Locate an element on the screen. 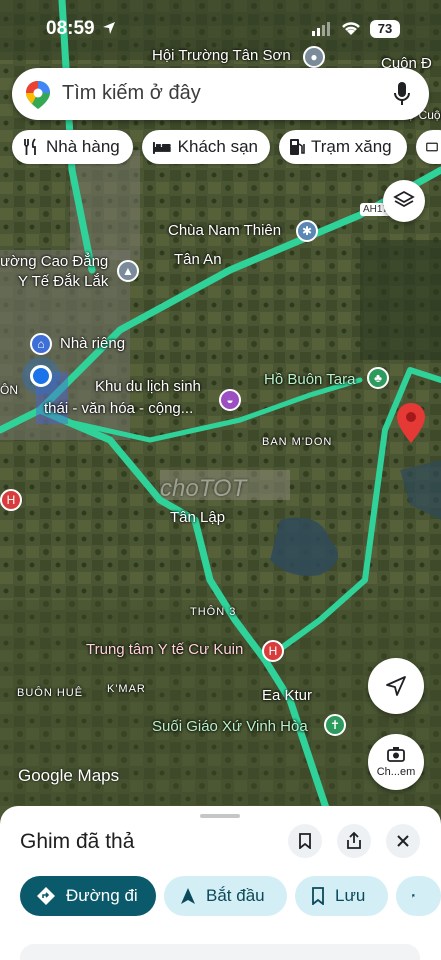 The image size is (441, 960). gas-station-icon is located at coordinates (297, 147).